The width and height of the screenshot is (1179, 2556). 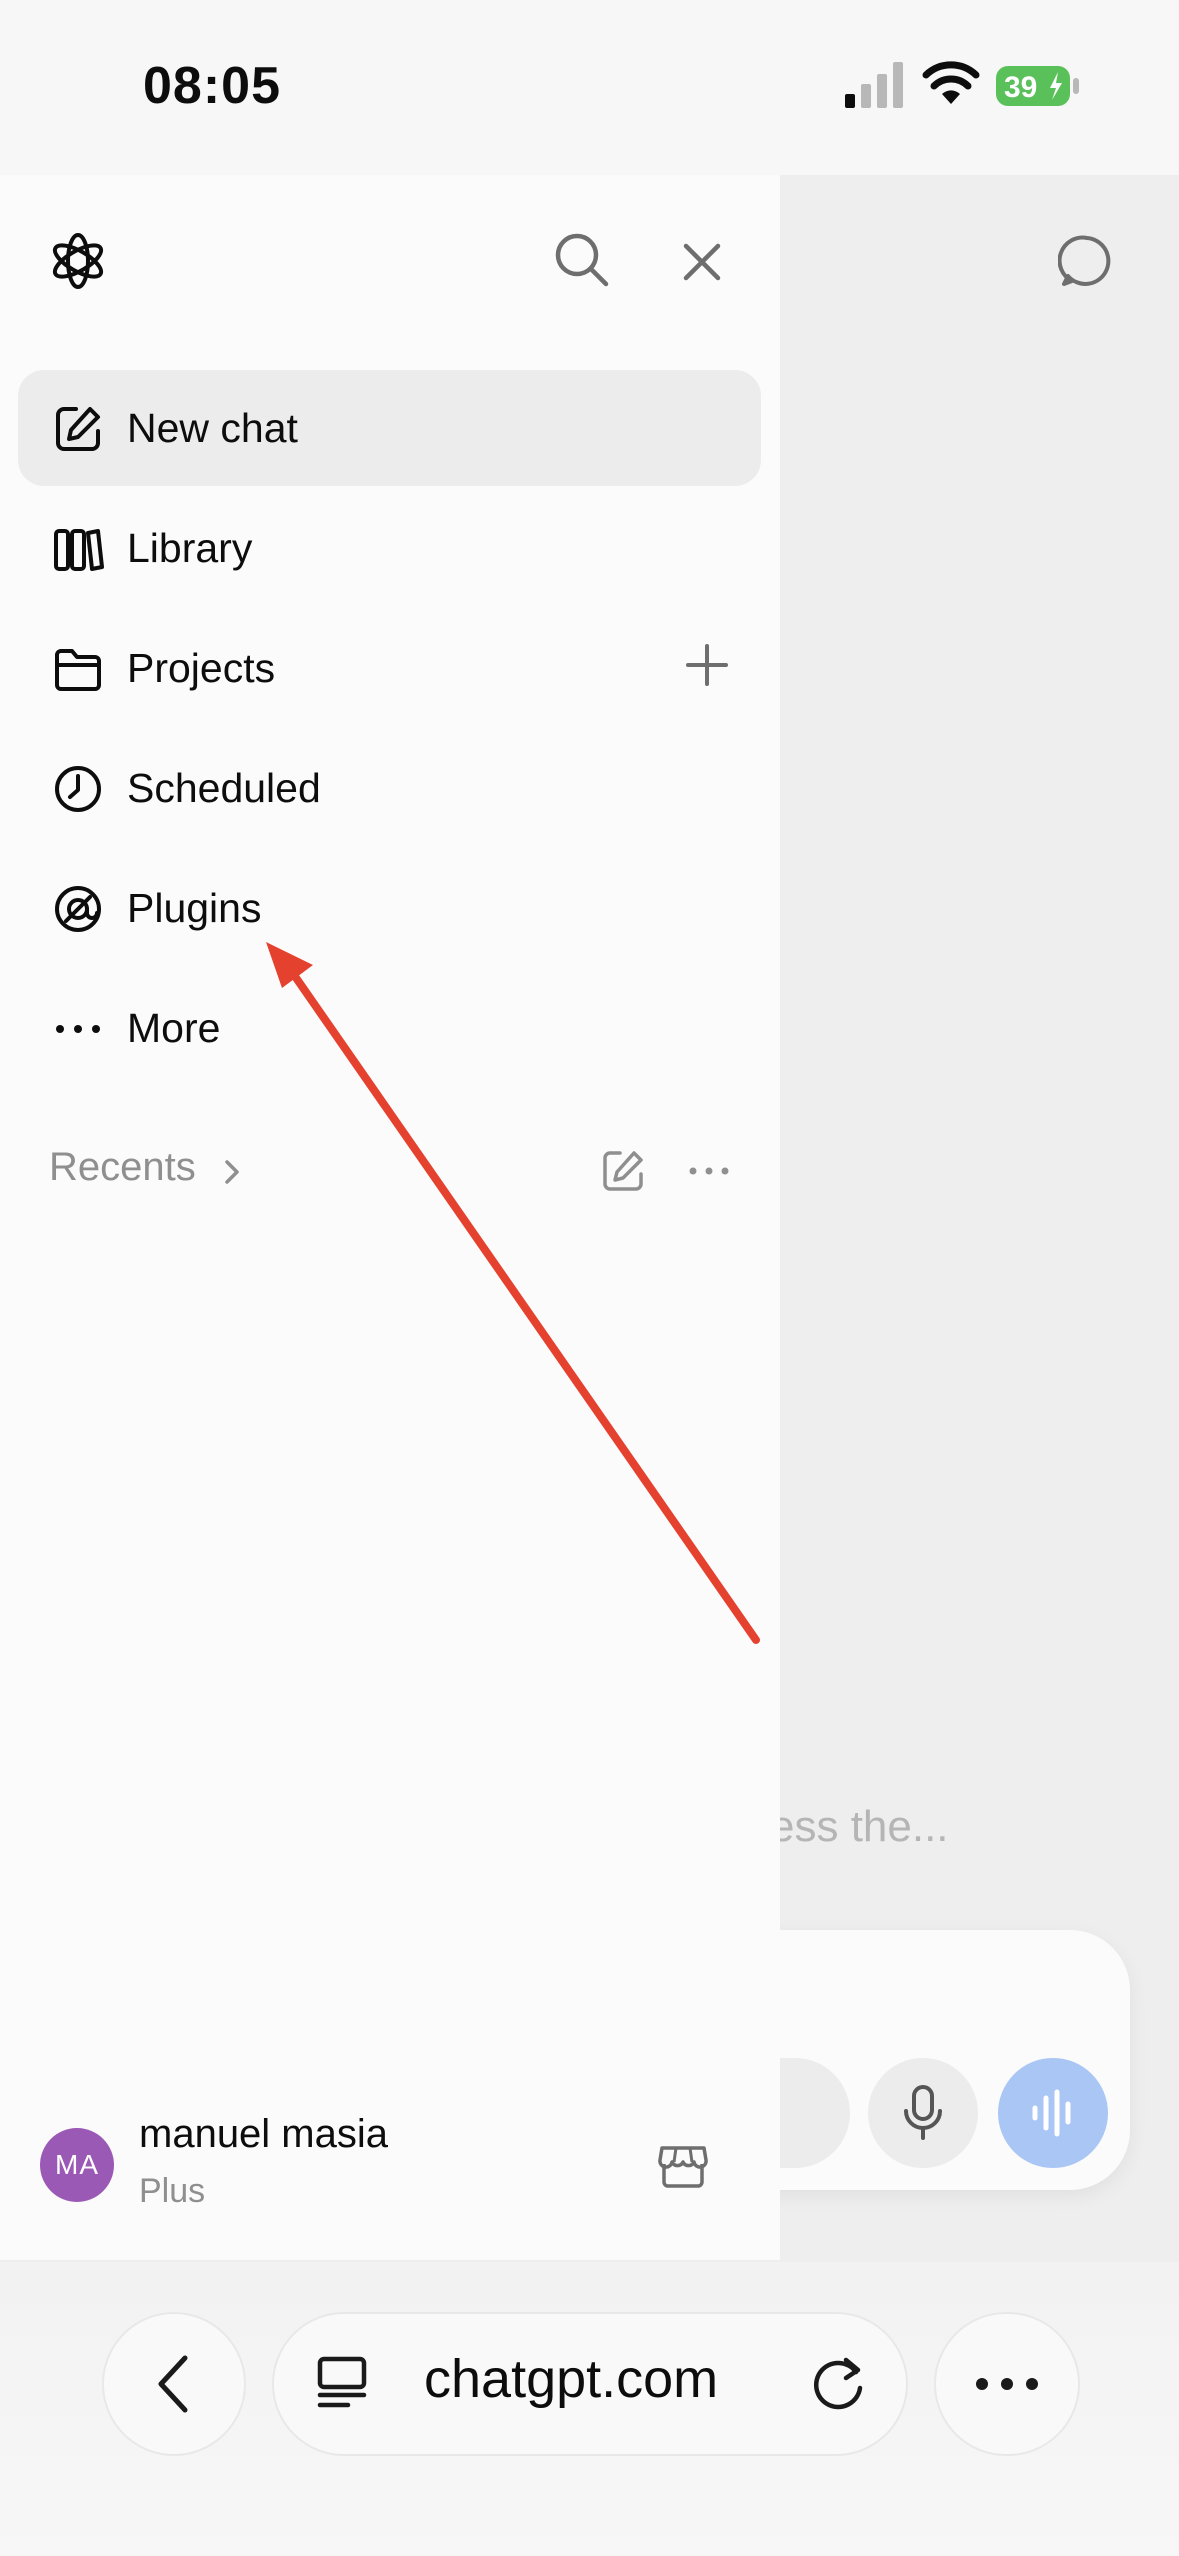 I want to click on avatar: MA, so click(x=77, y=2165).